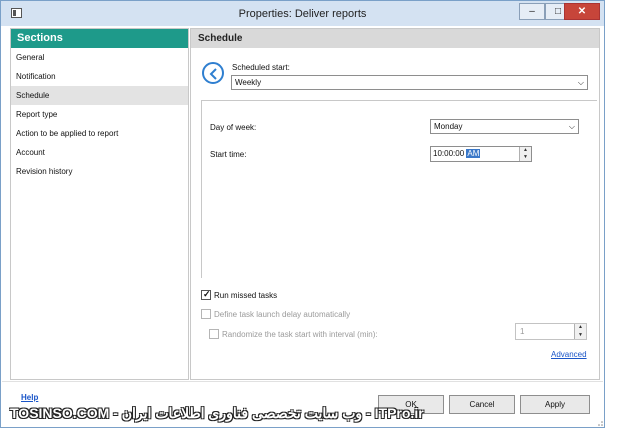 Image resolution: width=617 pixels, height=440 pixels. What do you see at coordinates (99, 133) in the screenshot?
I see `sidebar-item-action-to-report: Action to be applied to report` at bounding box center [99, 133].